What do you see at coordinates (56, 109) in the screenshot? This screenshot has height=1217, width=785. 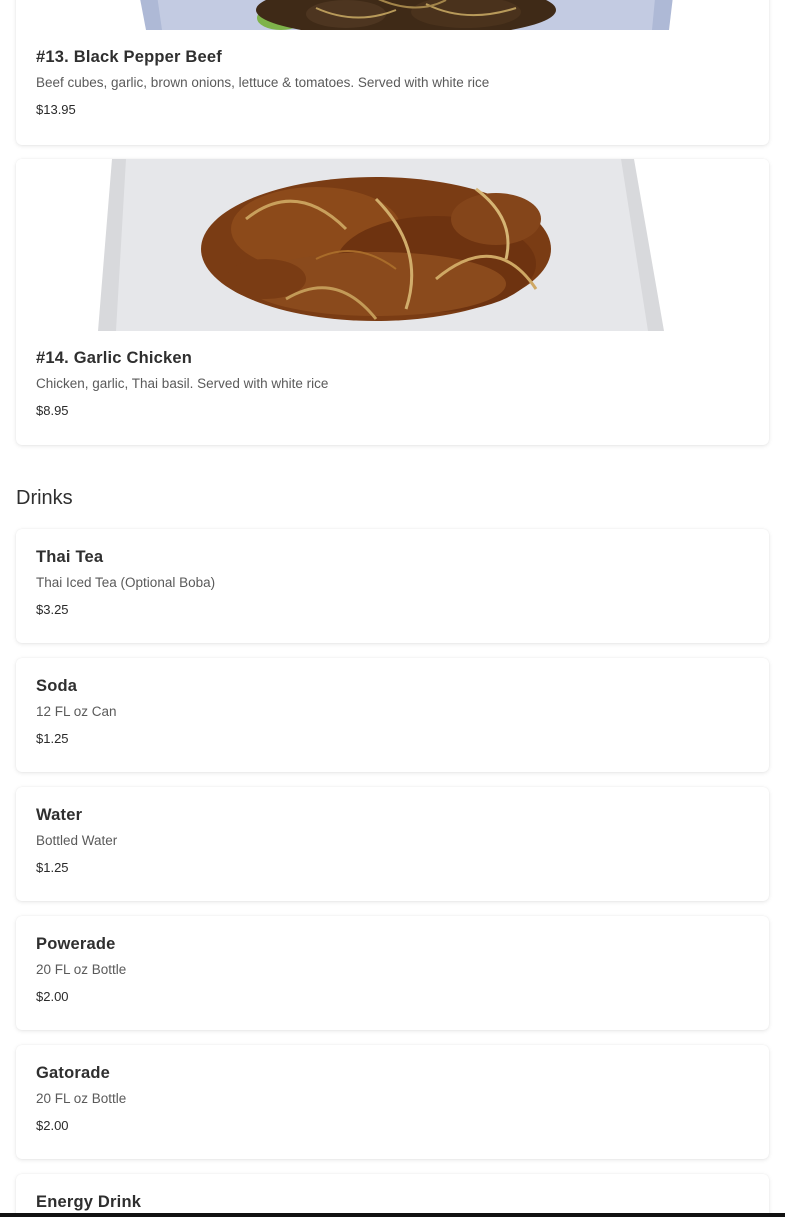 I see `menu-item-price: $13.95` at bounding box center [56, 109].